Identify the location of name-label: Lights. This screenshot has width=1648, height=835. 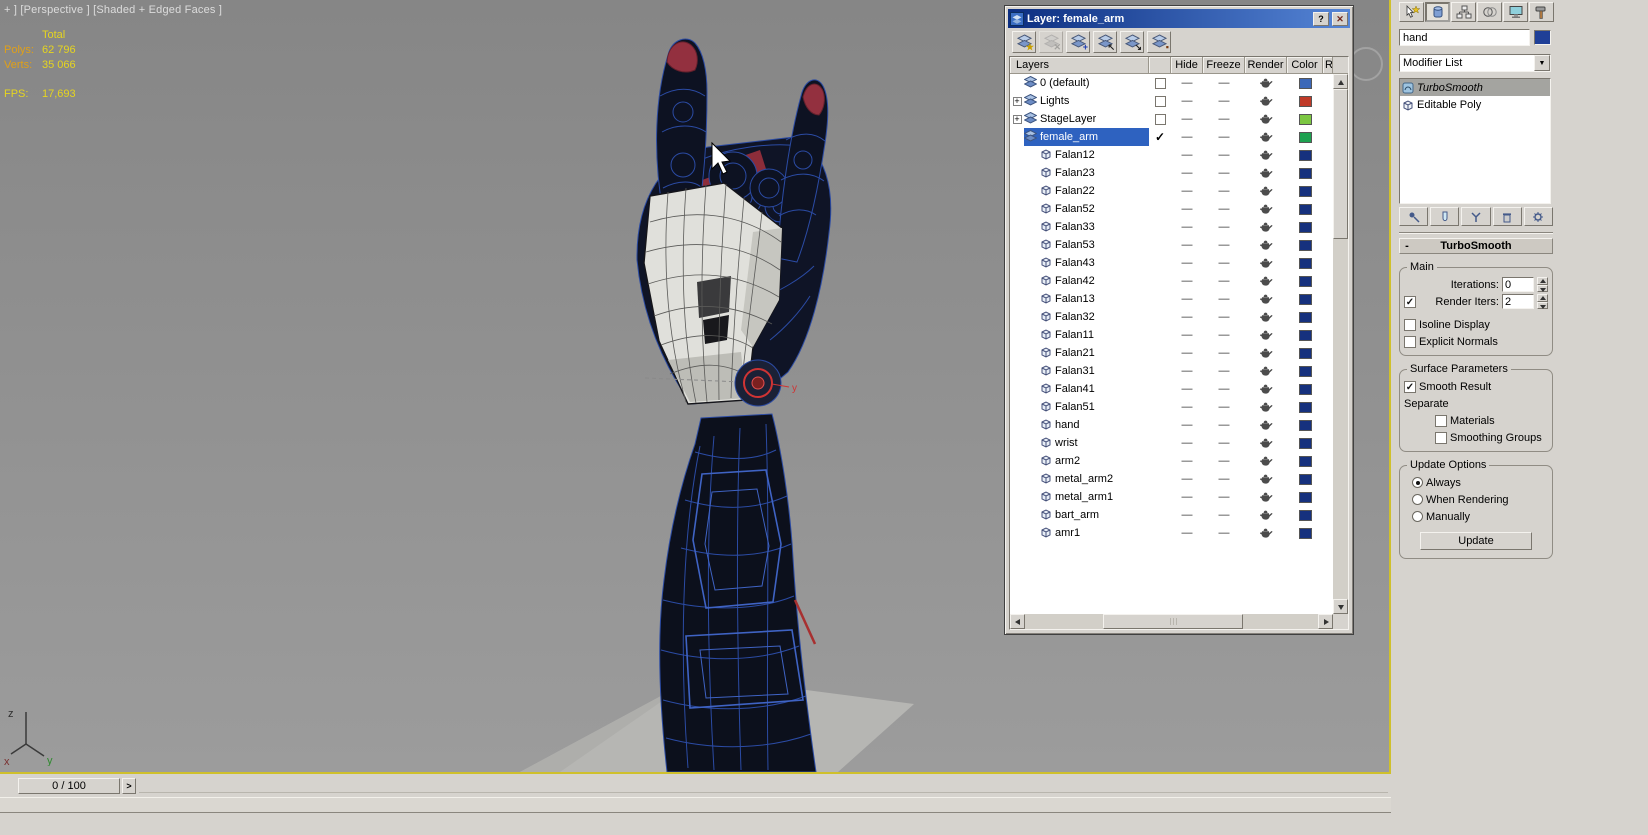
(1054, 101).